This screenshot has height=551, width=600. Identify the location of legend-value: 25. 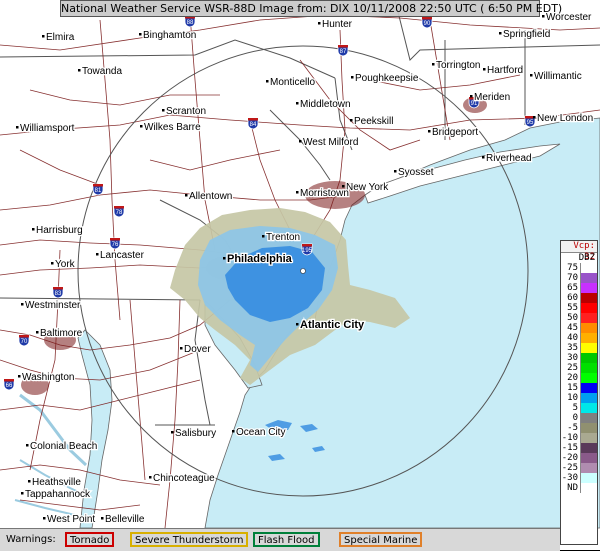
(572, 368).